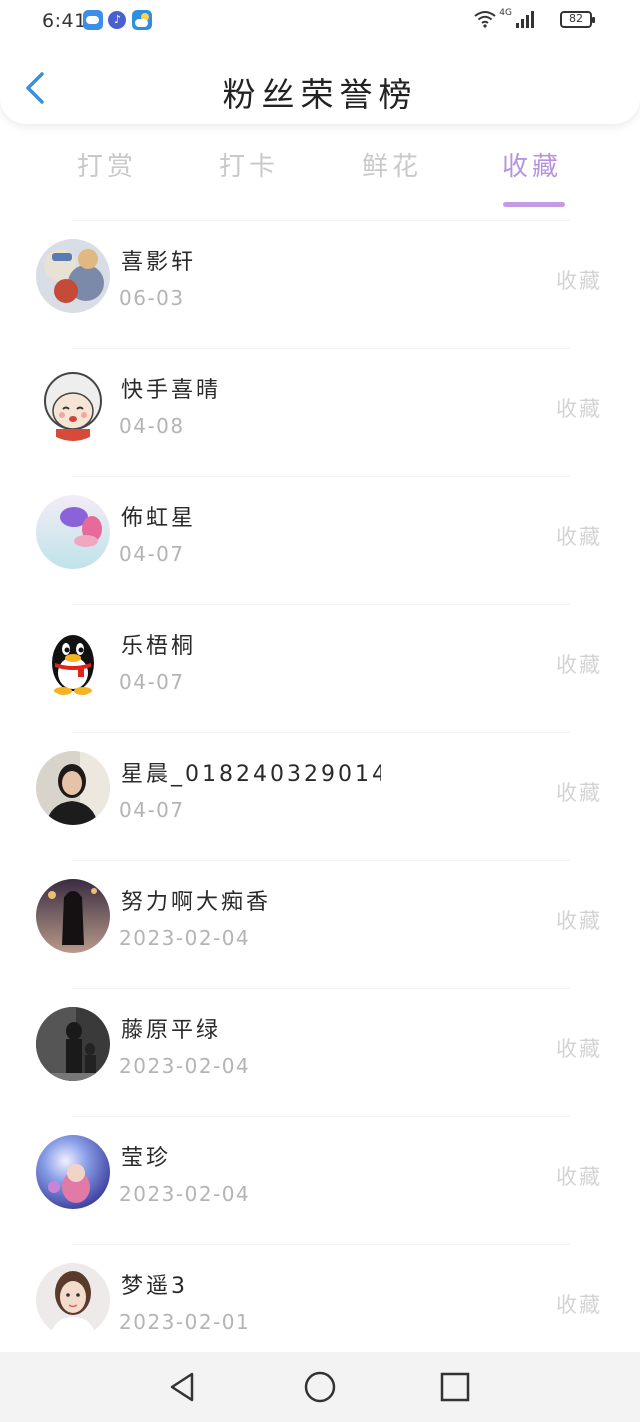 The image size is (640, 1422). What do you see at coordinates (159, 518) in the screenshot?
I see `fan-name: 佈虹星` at bounding box center [159, 518].